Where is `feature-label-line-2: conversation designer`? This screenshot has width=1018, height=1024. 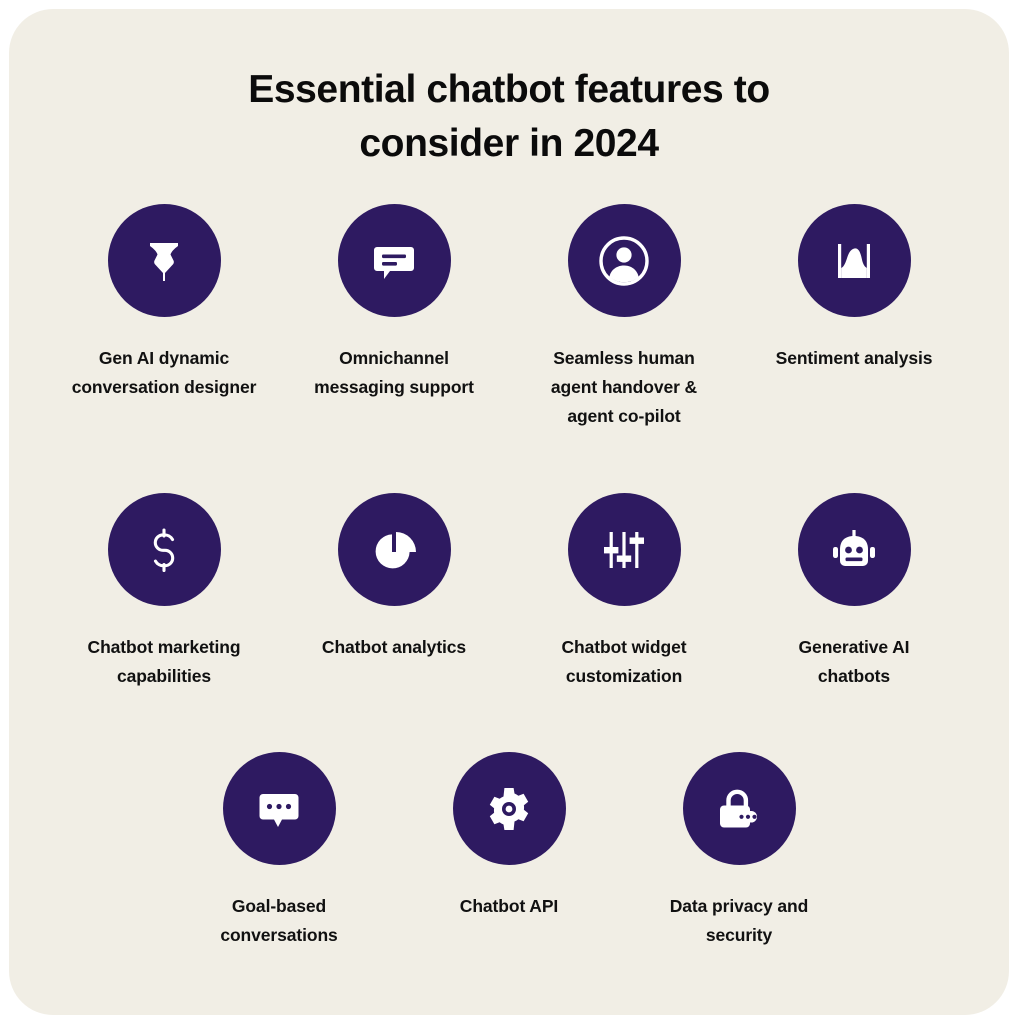 feature-label-line-2: conversation designer is located at coordinates (164, 387).